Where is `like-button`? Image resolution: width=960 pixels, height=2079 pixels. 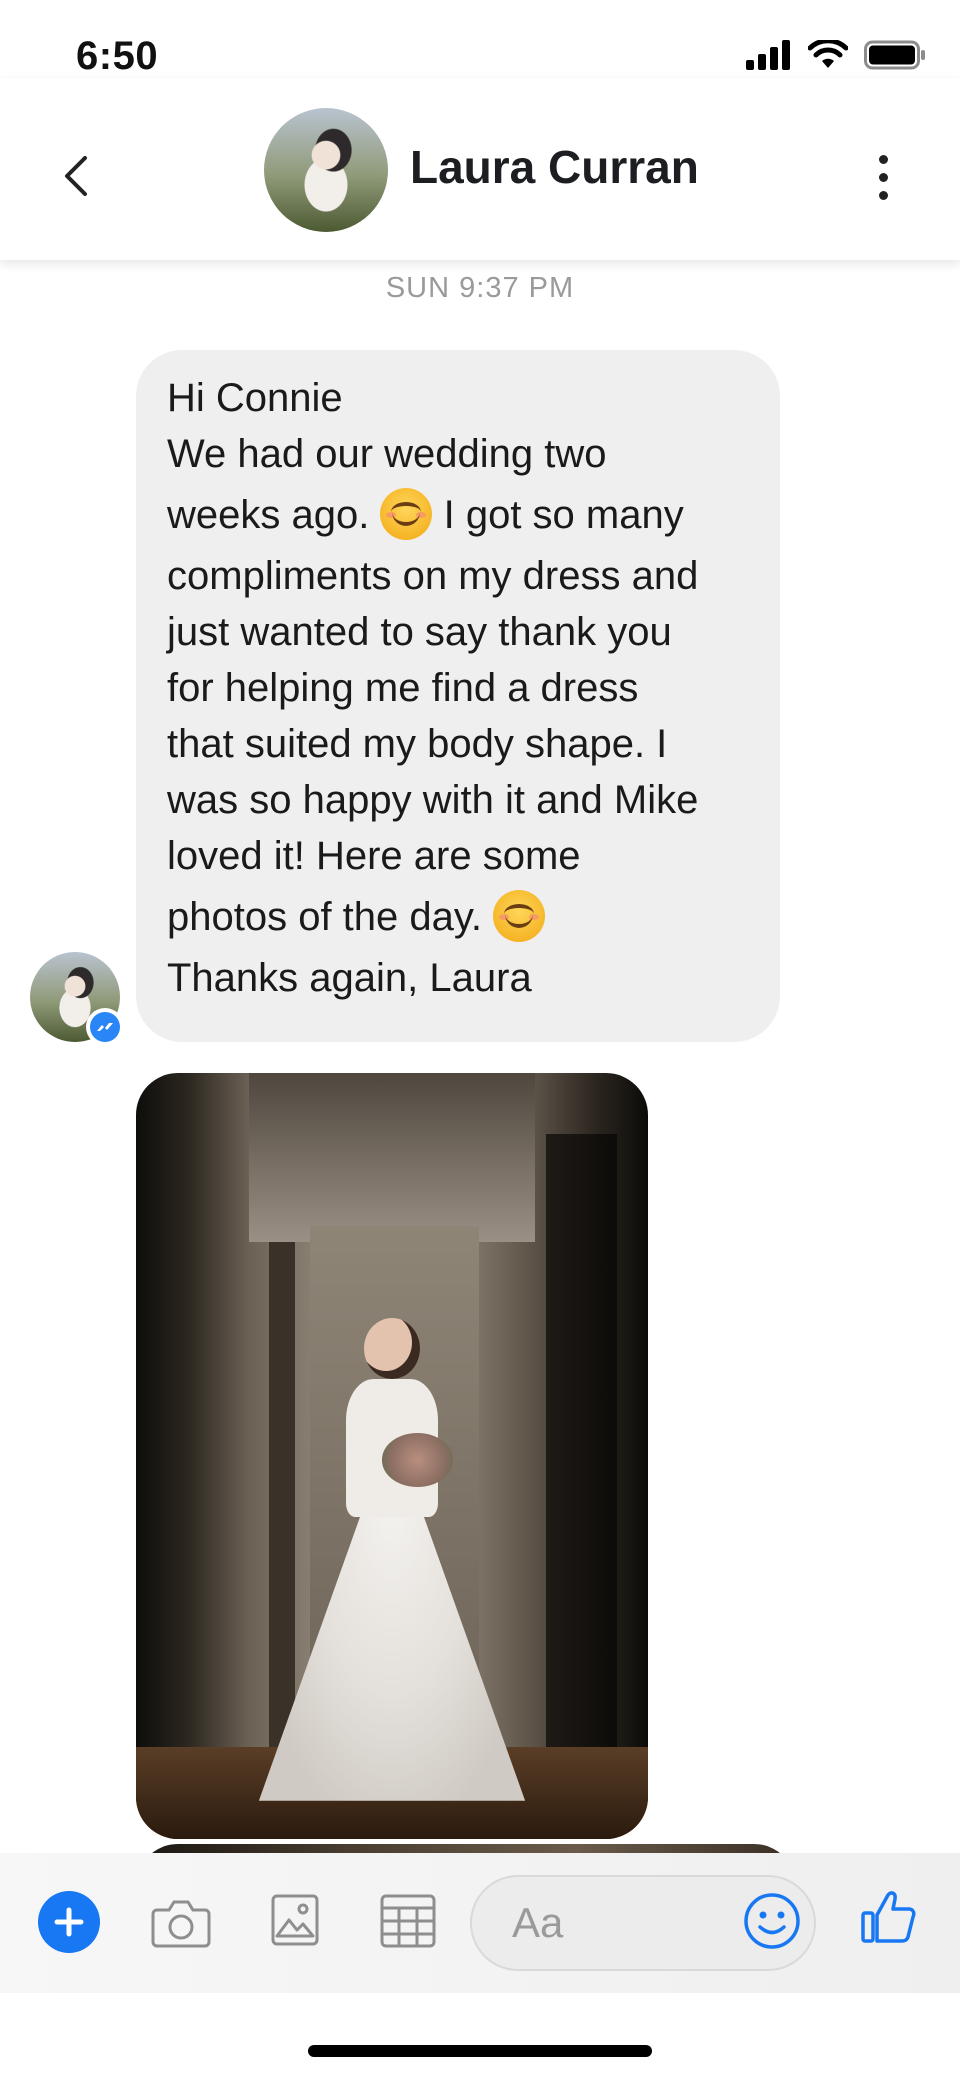 like-button is located at coordinates (888, 1917).